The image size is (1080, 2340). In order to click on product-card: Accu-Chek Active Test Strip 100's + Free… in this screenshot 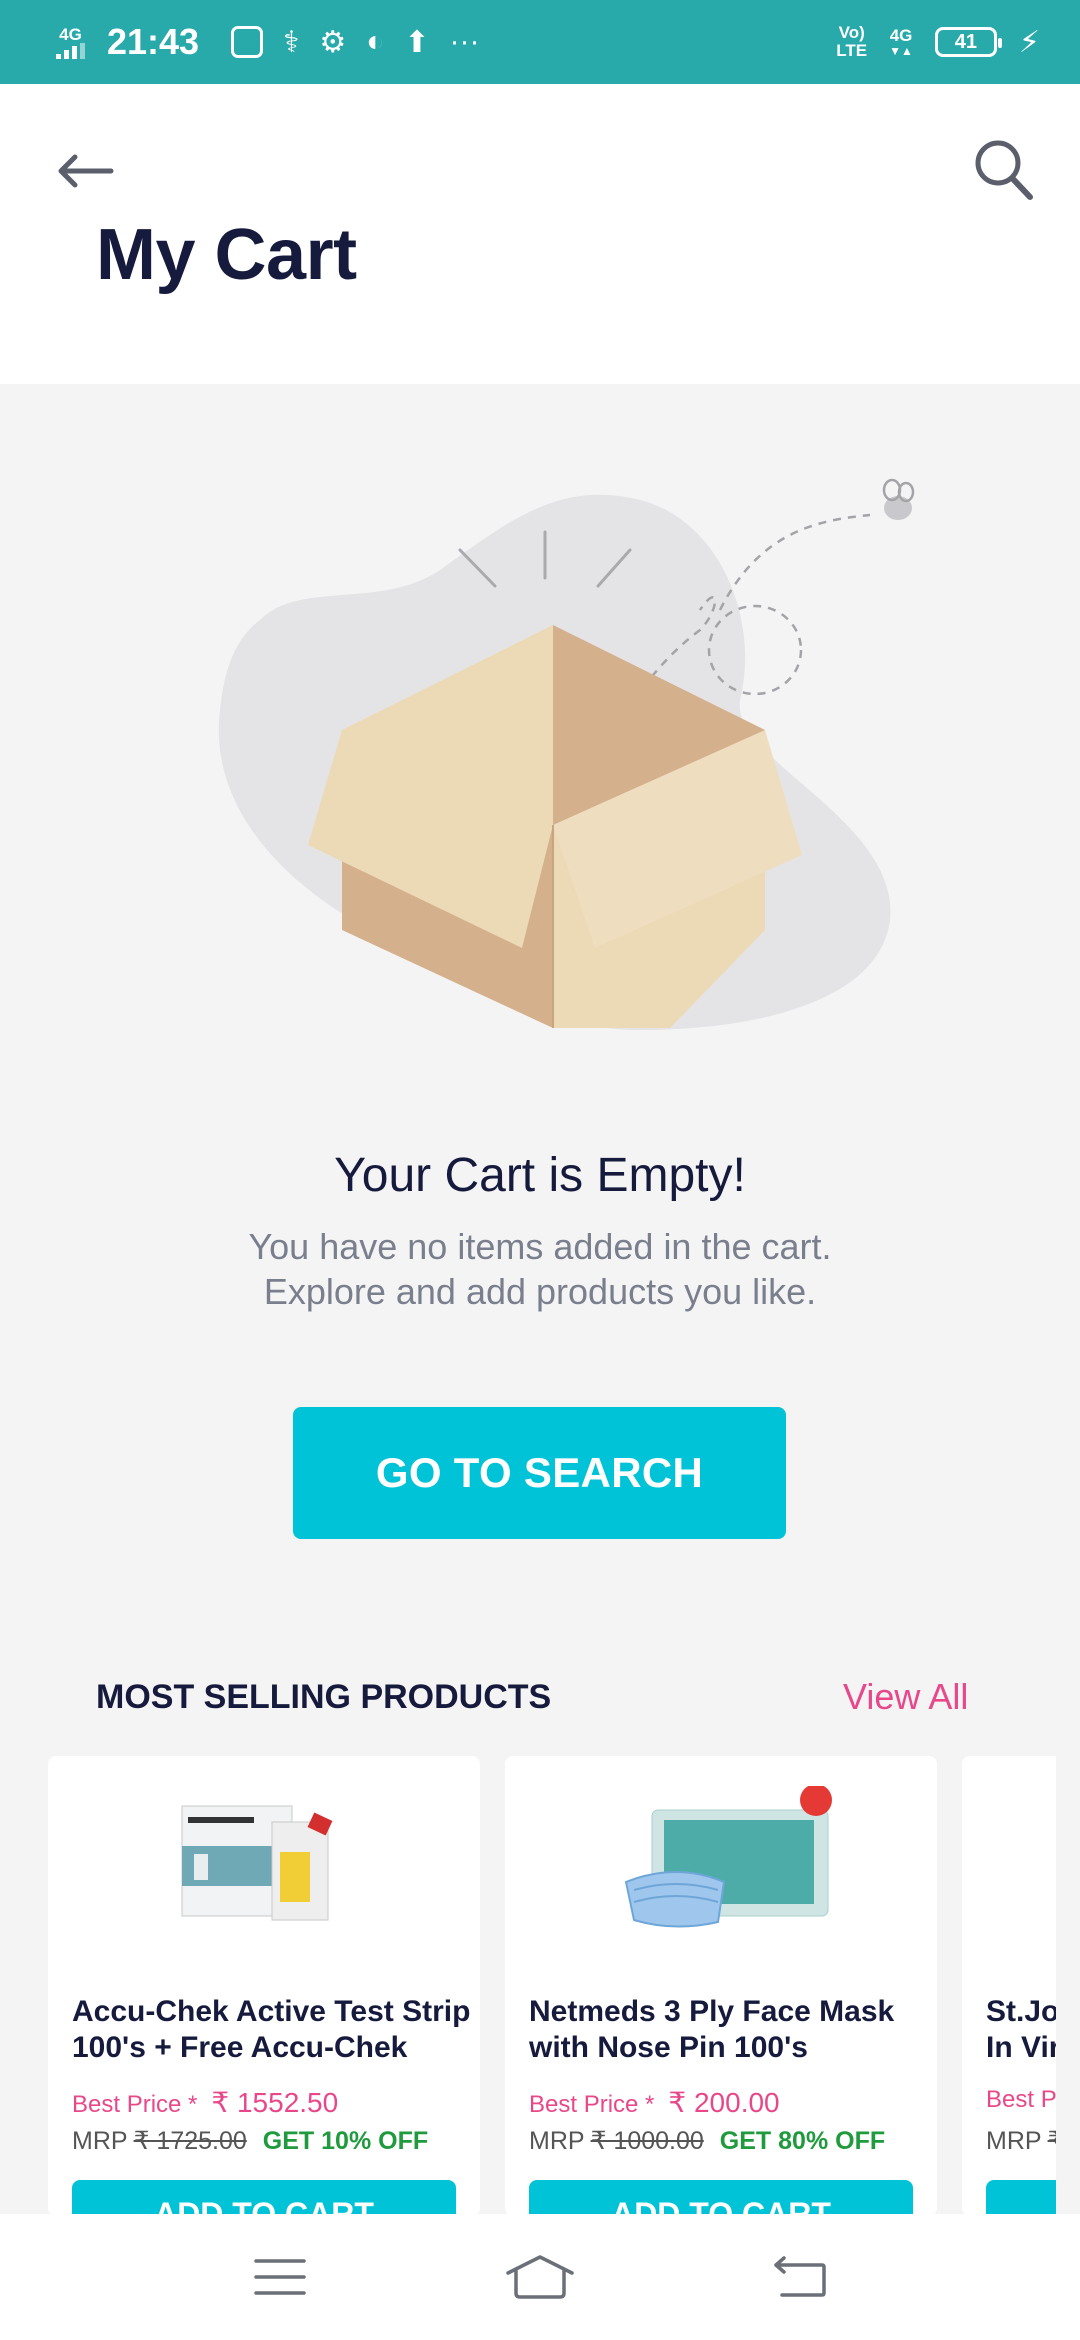, I will do `click(264, 1986)`.